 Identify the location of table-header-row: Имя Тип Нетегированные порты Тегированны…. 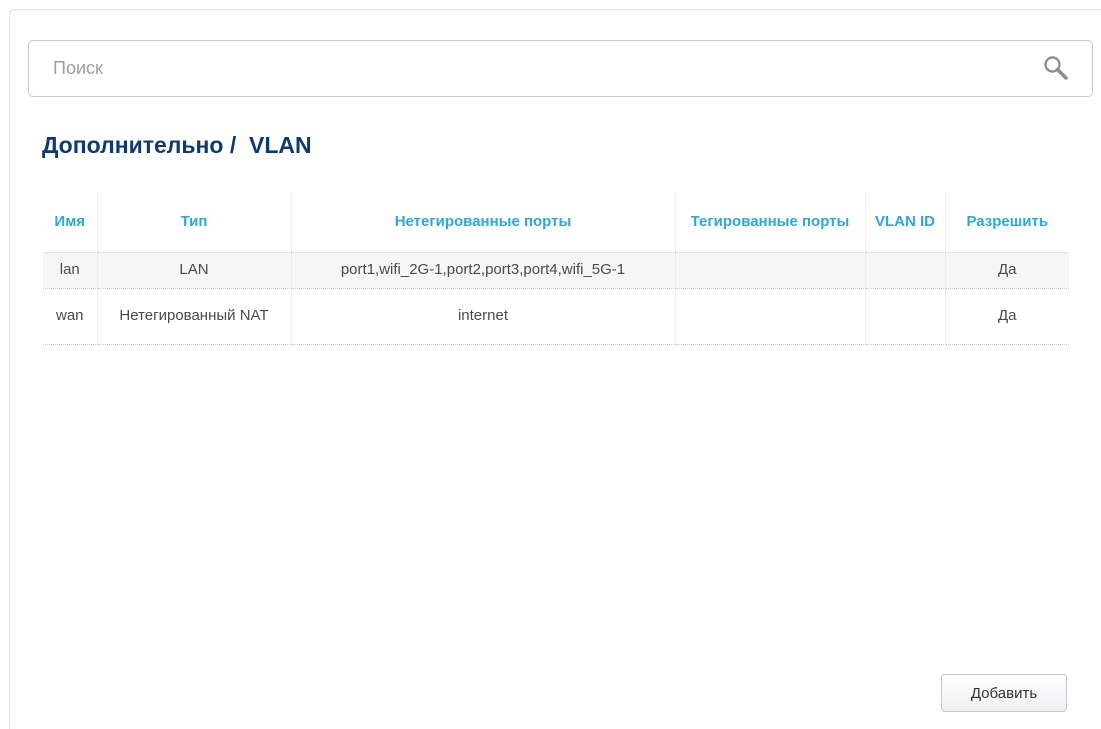
(556, 223).